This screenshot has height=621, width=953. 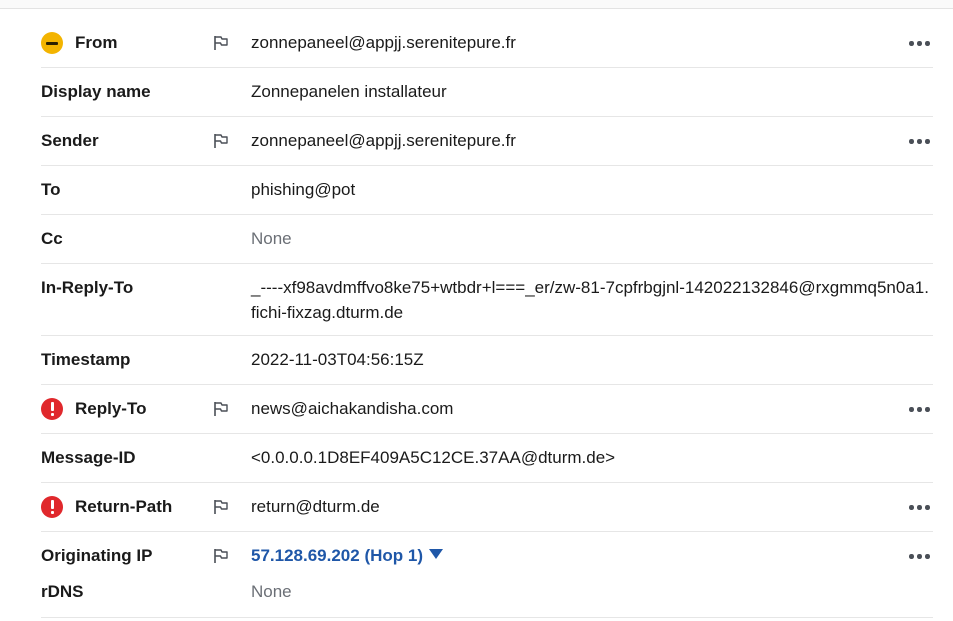 What do you see at coordinates (111, 408) in the screenshot?
I see `row-label: Reply-To` at bounding box center [111, 408].